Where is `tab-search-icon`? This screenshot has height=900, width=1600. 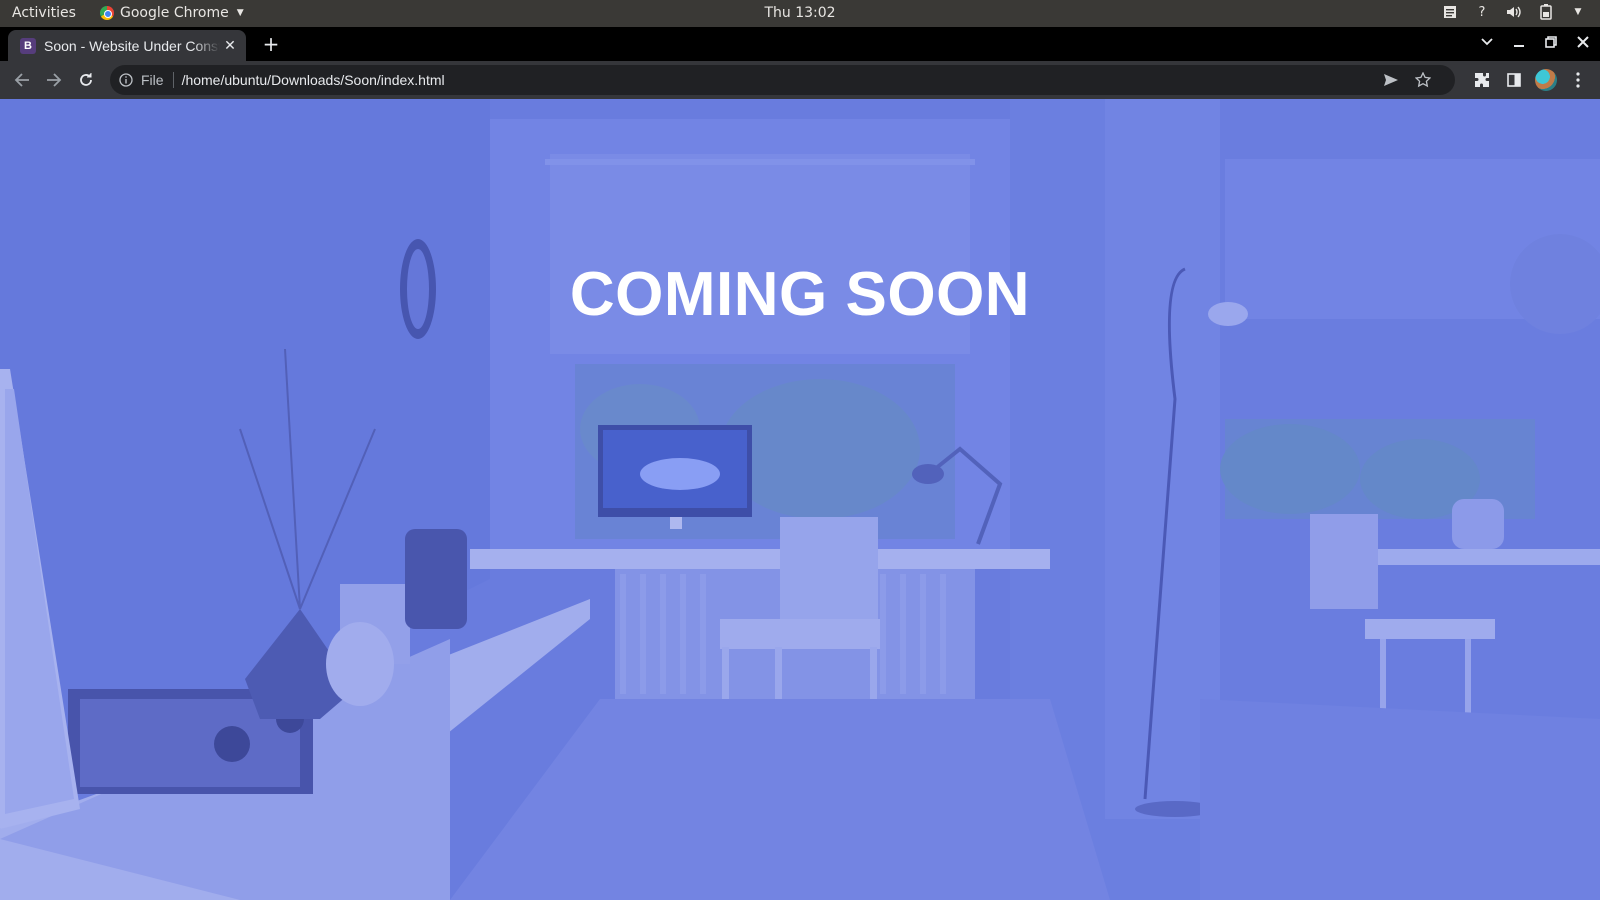 tab-search-icon is located at coordinates (1487, 42).